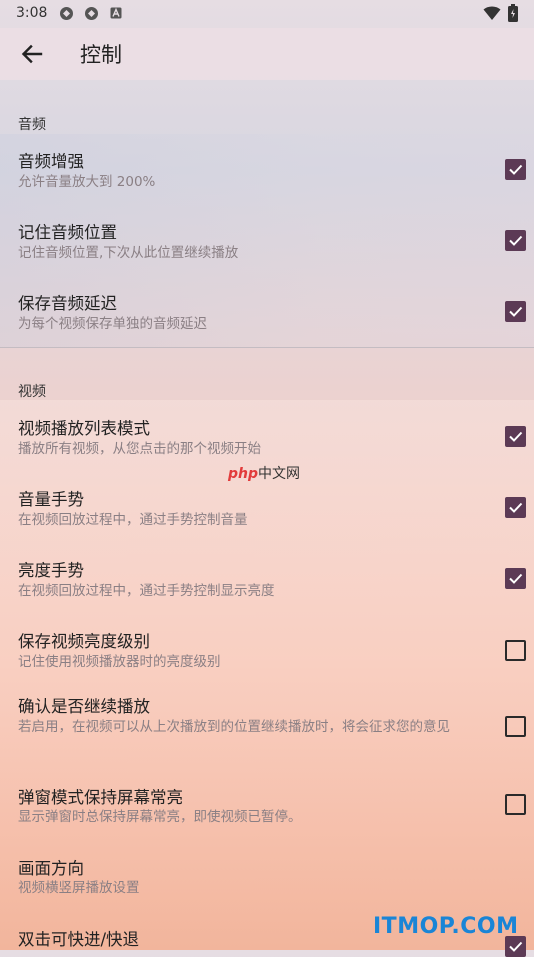 The image size is (534, 957). Describe the element at coordinates (32, 125) in the screenshot. I see `section-header-audio: 音频` at that location.